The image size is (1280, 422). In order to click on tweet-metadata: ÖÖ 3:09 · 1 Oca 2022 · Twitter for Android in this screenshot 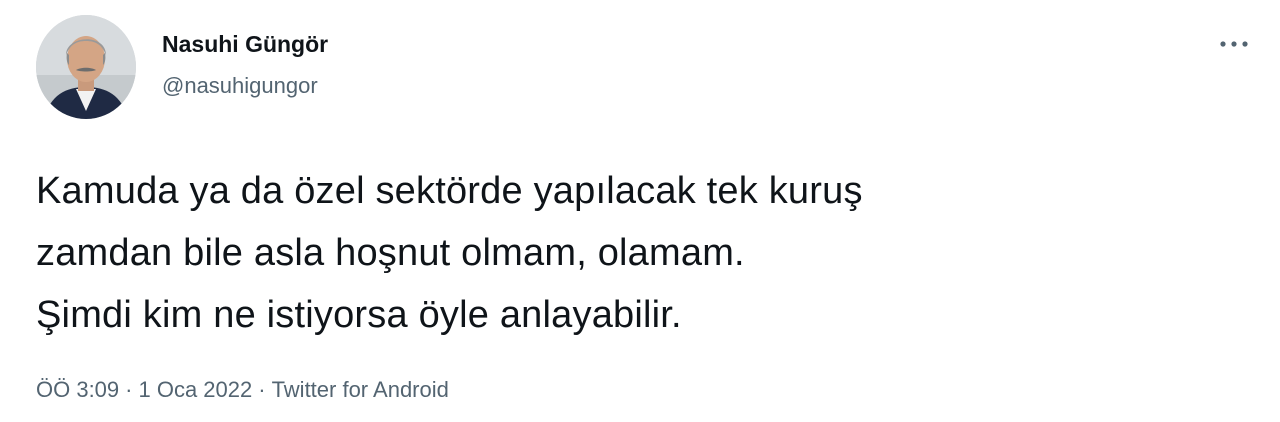, I will do `click(242, 390)`.